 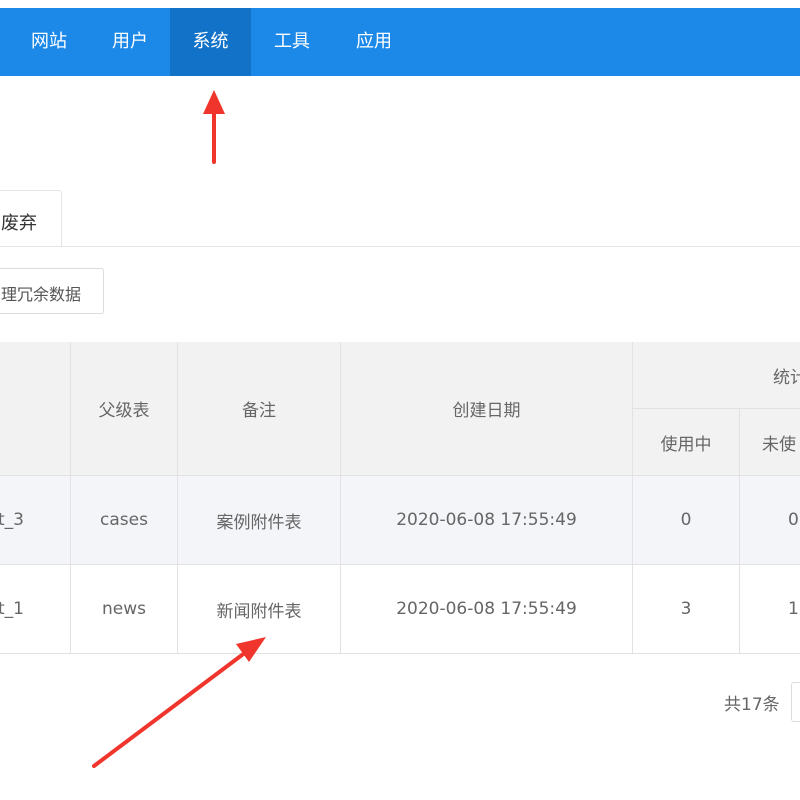 I want to click on header-name, so click(x=35, y=409).